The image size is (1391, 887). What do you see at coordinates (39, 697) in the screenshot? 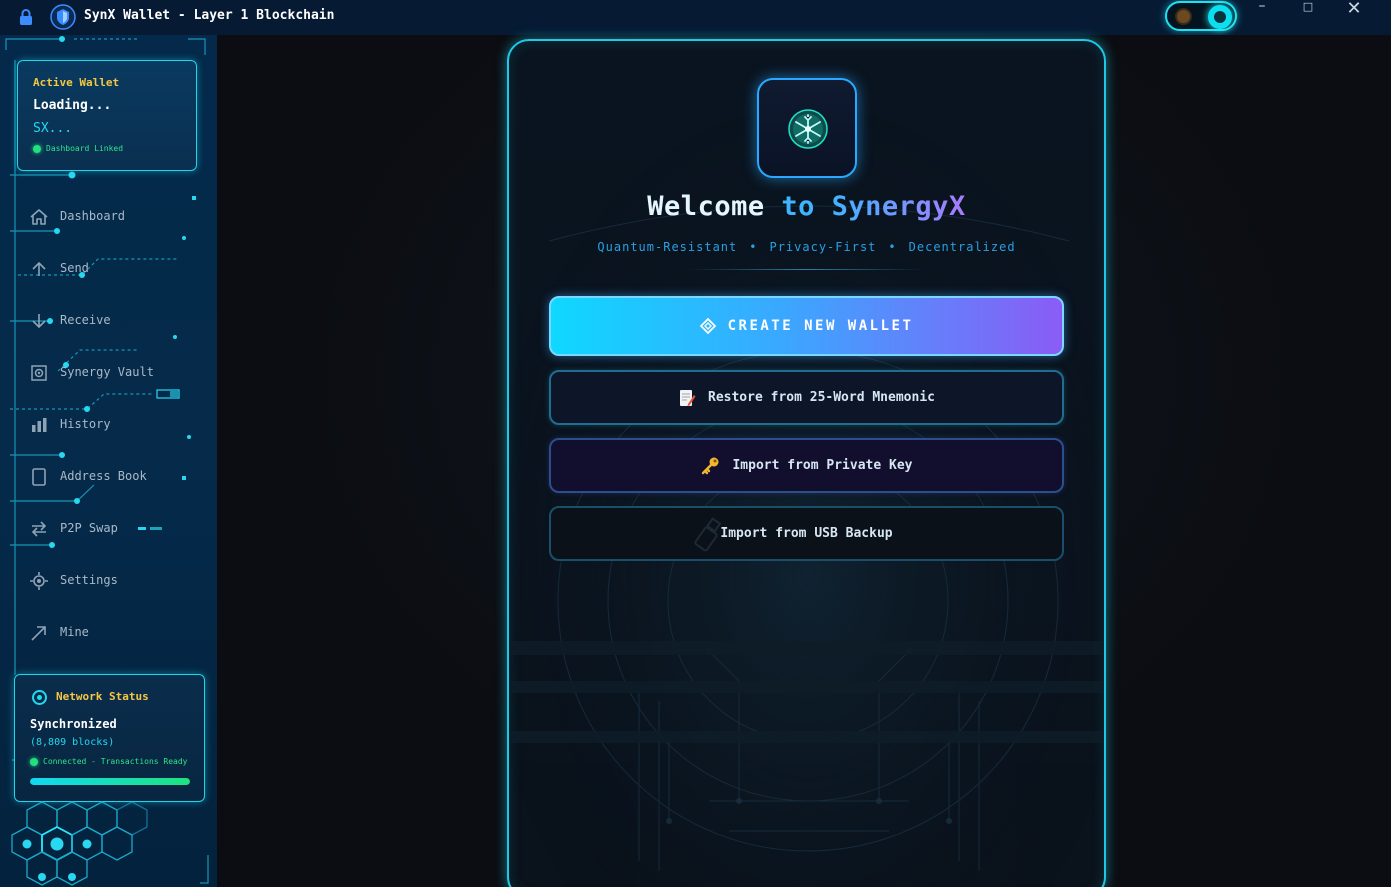
I see `network-icon` at bounding box center [39, 697].